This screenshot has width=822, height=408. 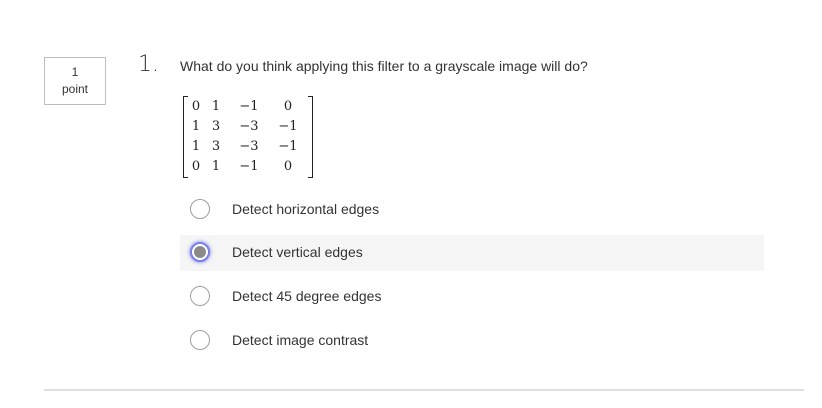 What do you see at coordinates (75, 72) in the screenshot?
I see `points-value: 1` at bounding box center [75, 72].